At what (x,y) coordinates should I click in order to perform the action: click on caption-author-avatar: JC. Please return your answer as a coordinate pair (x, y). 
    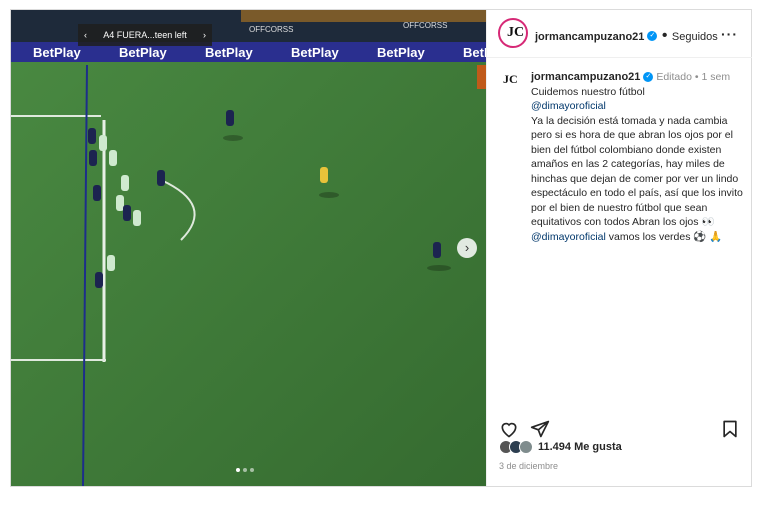
    Looking at the image, I should click on (511, 81).